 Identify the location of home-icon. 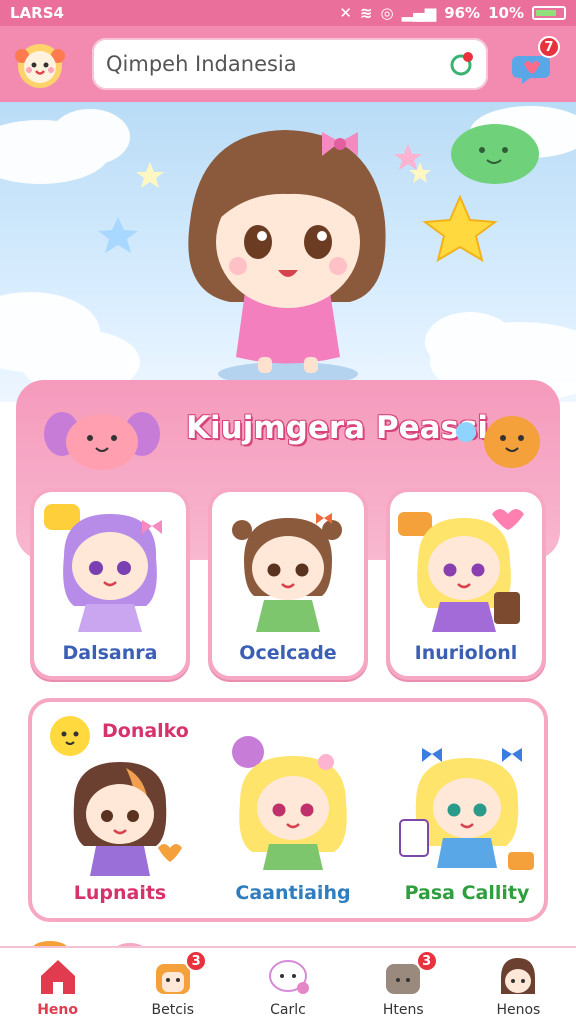
(57, 977).